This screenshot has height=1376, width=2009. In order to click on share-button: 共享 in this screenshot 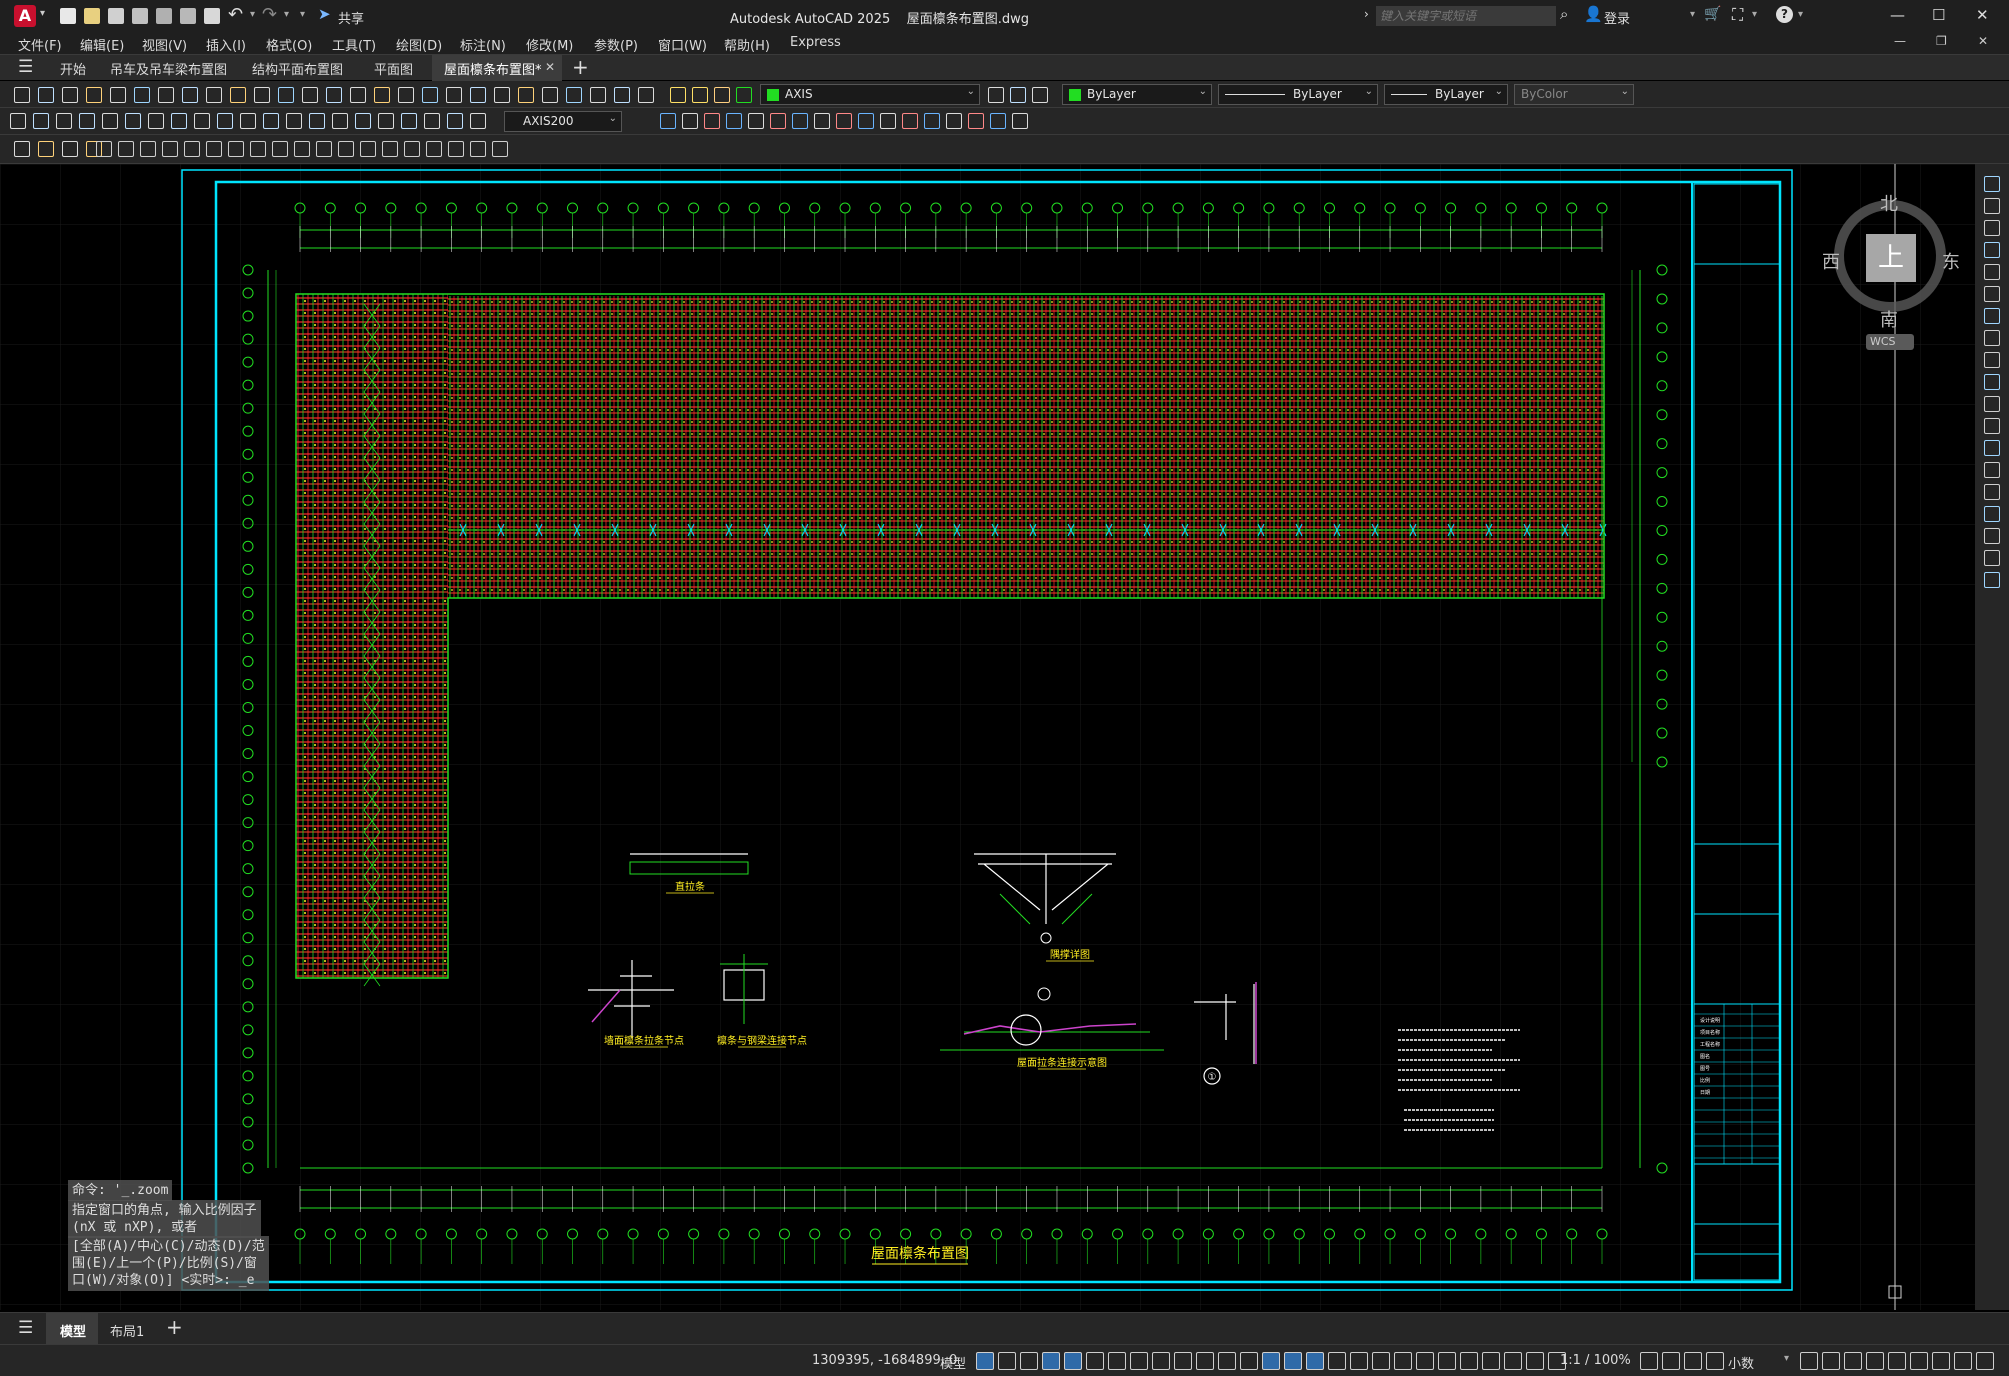, I will do `click(351, 17)`.